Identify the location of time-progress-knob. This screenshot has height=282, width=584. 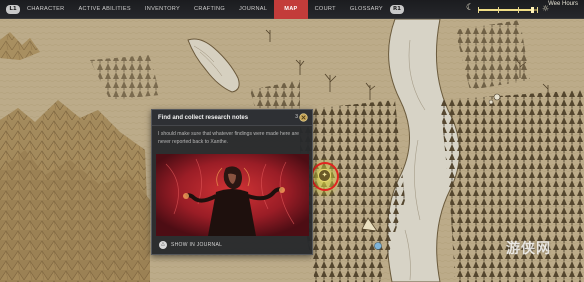
(532, 10).